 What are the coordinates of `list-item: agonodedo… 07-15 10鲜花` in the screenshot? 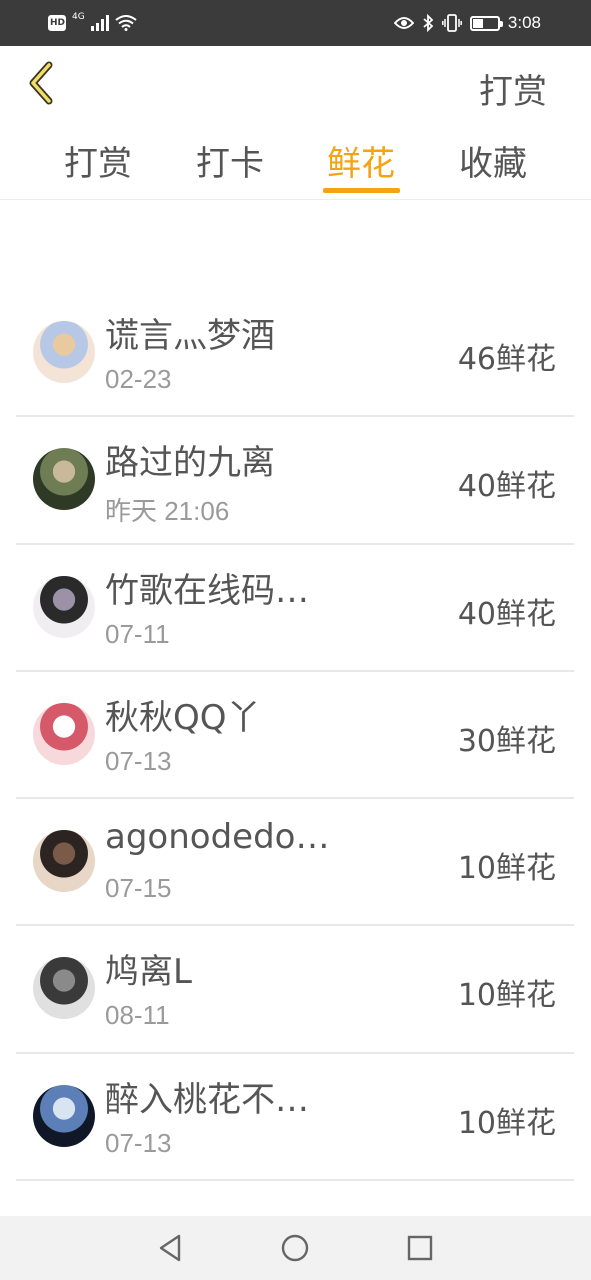 It's located at (295, 863).